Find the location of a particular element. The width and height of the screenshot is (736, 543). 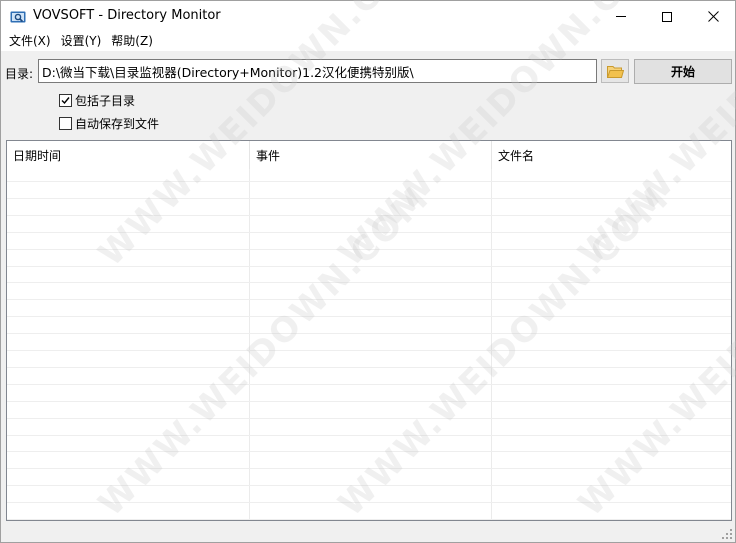

maximize-button is located at coordinates (667, 16).